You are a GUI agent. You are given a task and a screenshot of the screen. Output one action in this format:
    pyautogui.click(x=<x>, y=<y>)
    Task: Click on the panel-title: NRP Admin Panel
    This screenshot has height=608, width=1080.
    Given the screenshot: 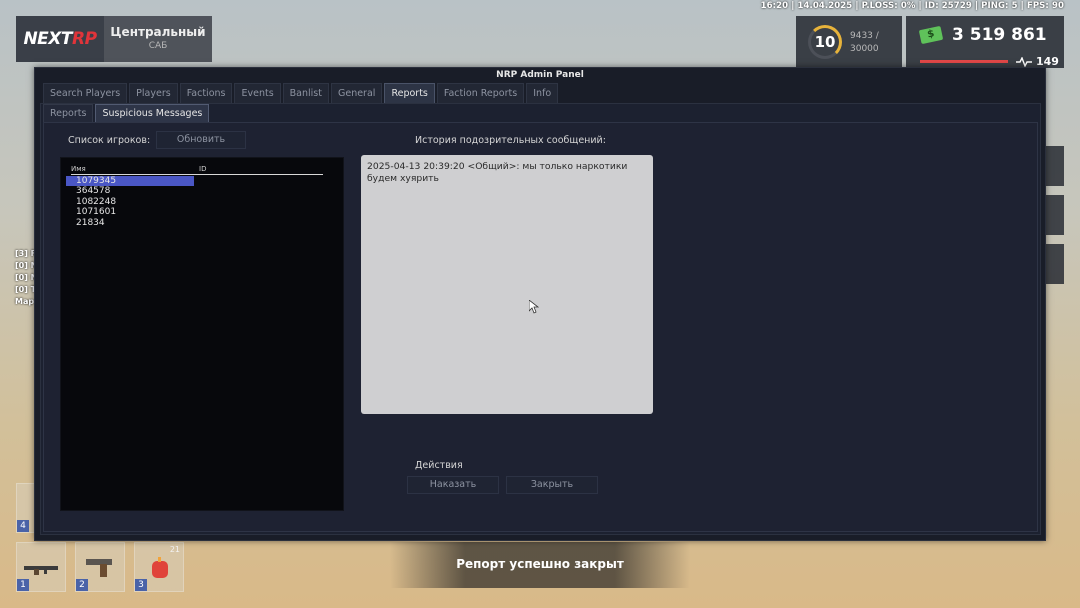 What is the action you would take?
    pyautogui.click(x=540, y=75)
    